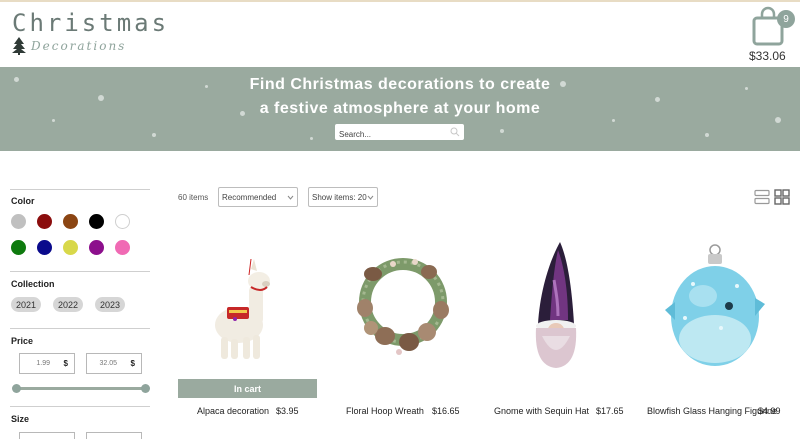 This screenshot has height=439, width=800. I want to click on product-image-gnome-sequin-hat, so click(558, 305).